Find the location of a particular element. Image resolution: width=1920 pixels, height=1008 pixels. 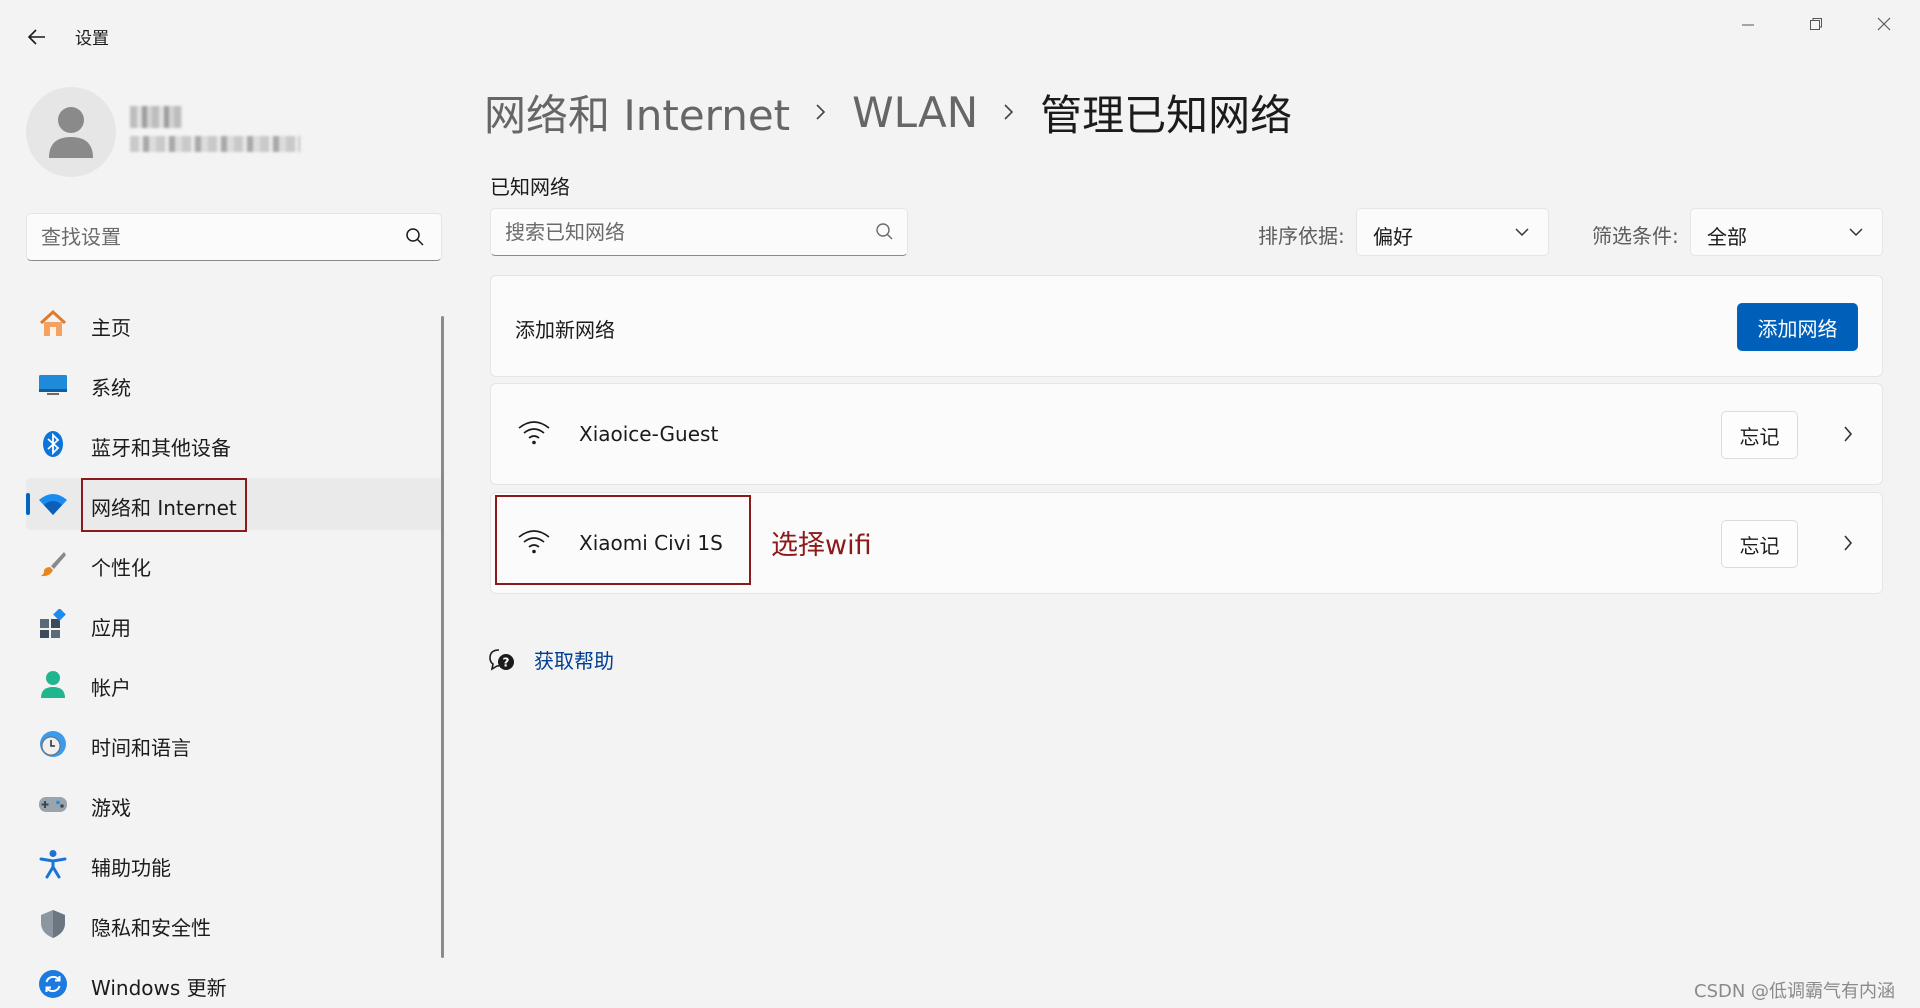

known-network-row: Xiaoice-Guest 忘记 is located at coordinates (1186, 434).